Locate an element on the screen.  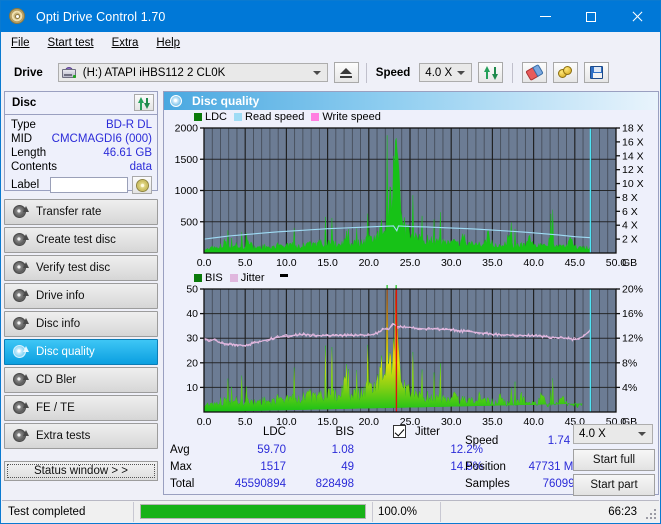
floppy-save-icon is located at coordinates (597, 72).